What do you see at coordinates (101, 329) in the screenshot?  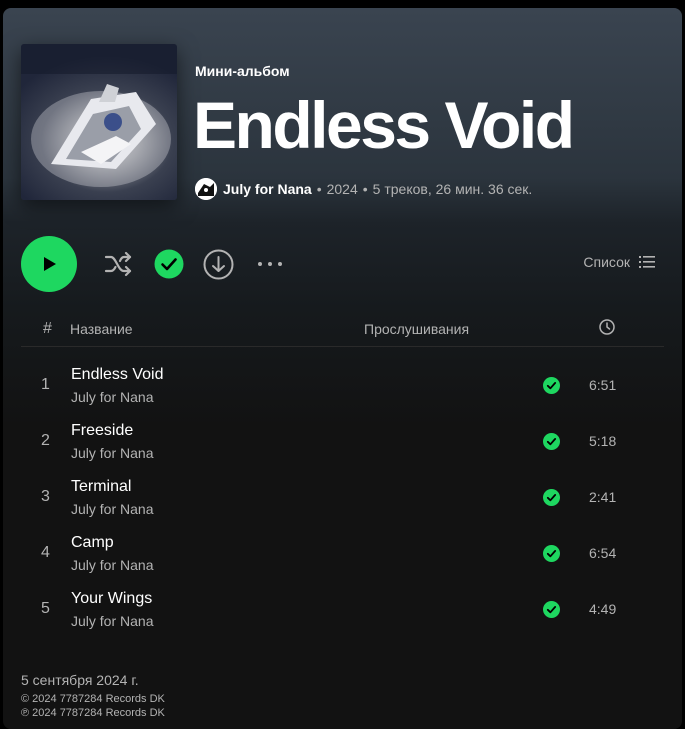 I see `column-title: Название` at bounding box center [101, 329].